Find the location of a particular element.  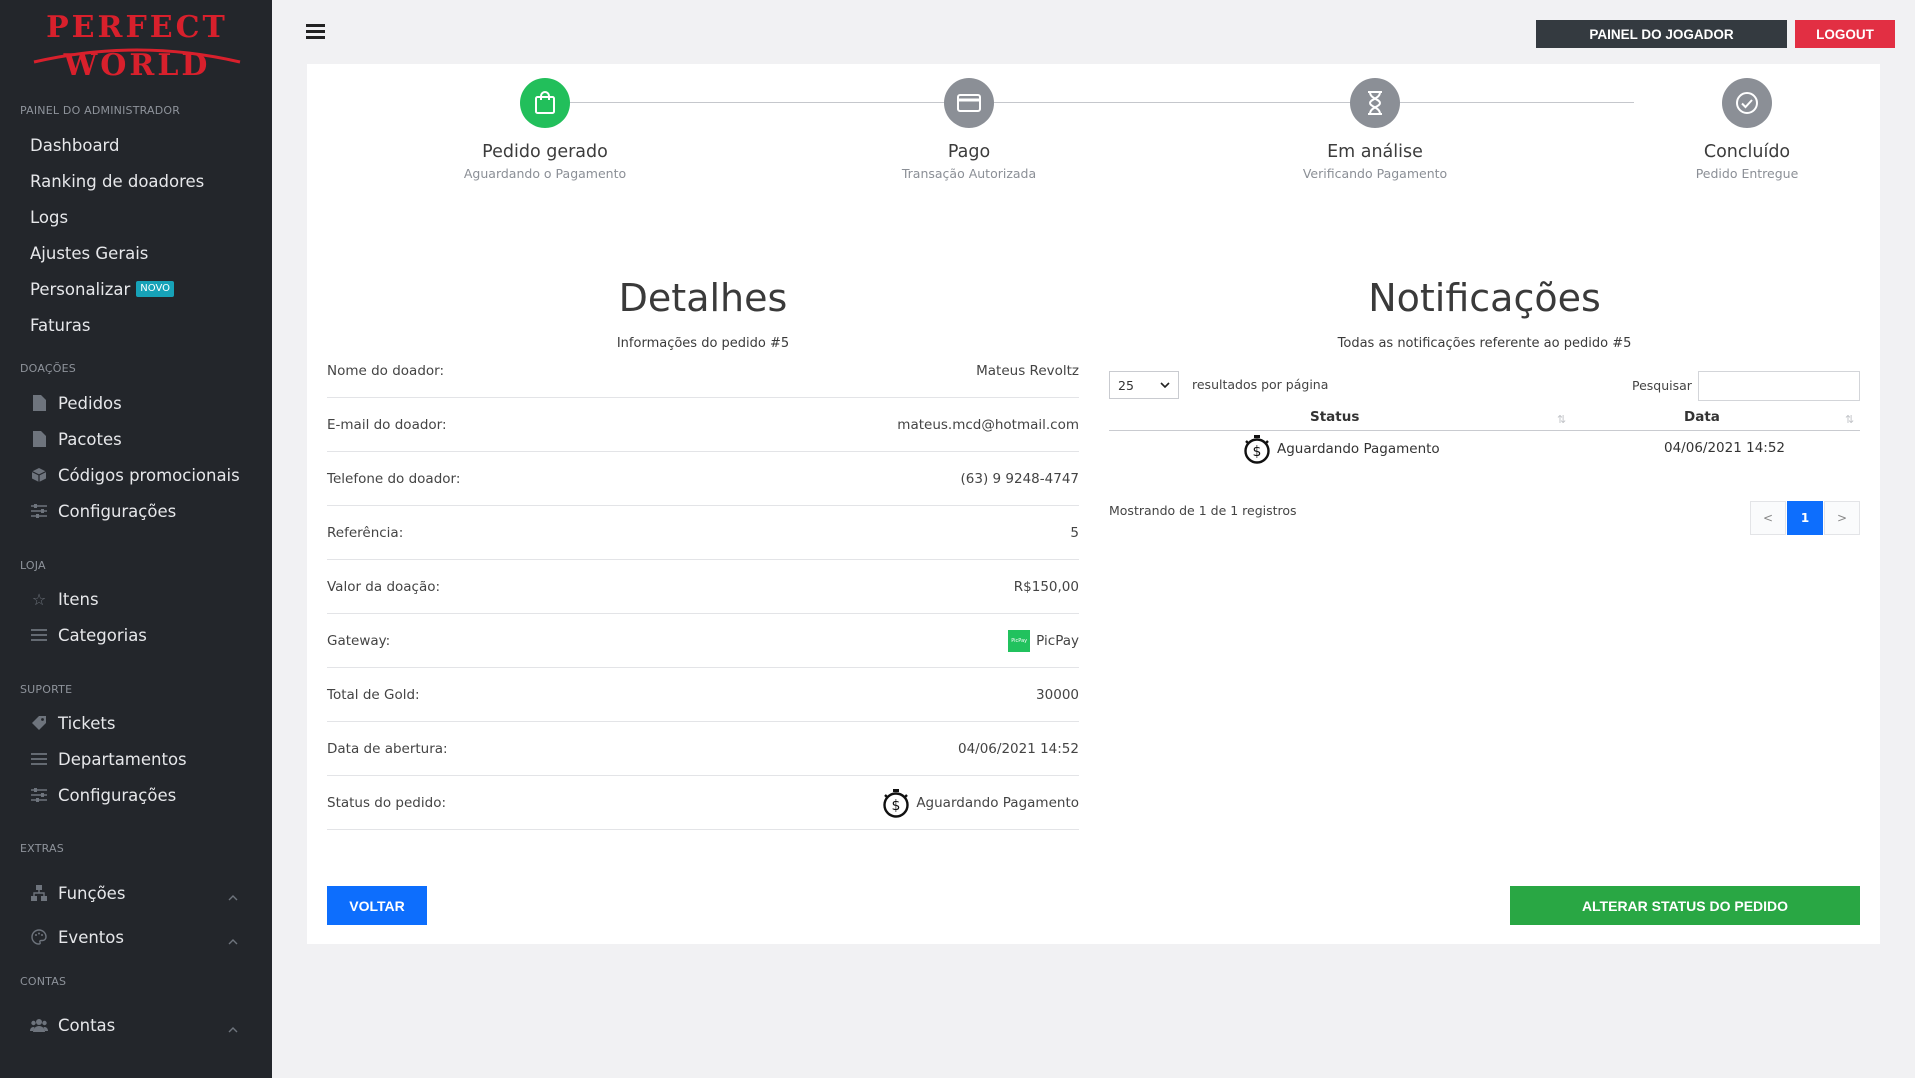

check-circle-icon is located at coordinates (1747, 103).